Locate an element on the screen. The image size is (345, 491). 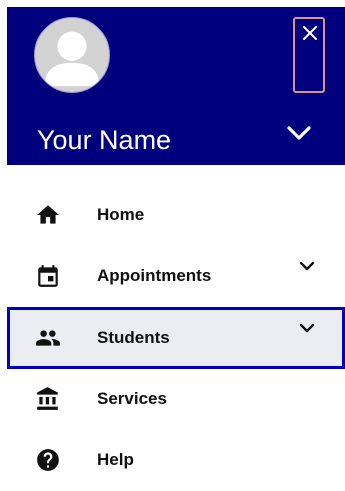
nav-item-services: Services is located at coordinates (176, 399).